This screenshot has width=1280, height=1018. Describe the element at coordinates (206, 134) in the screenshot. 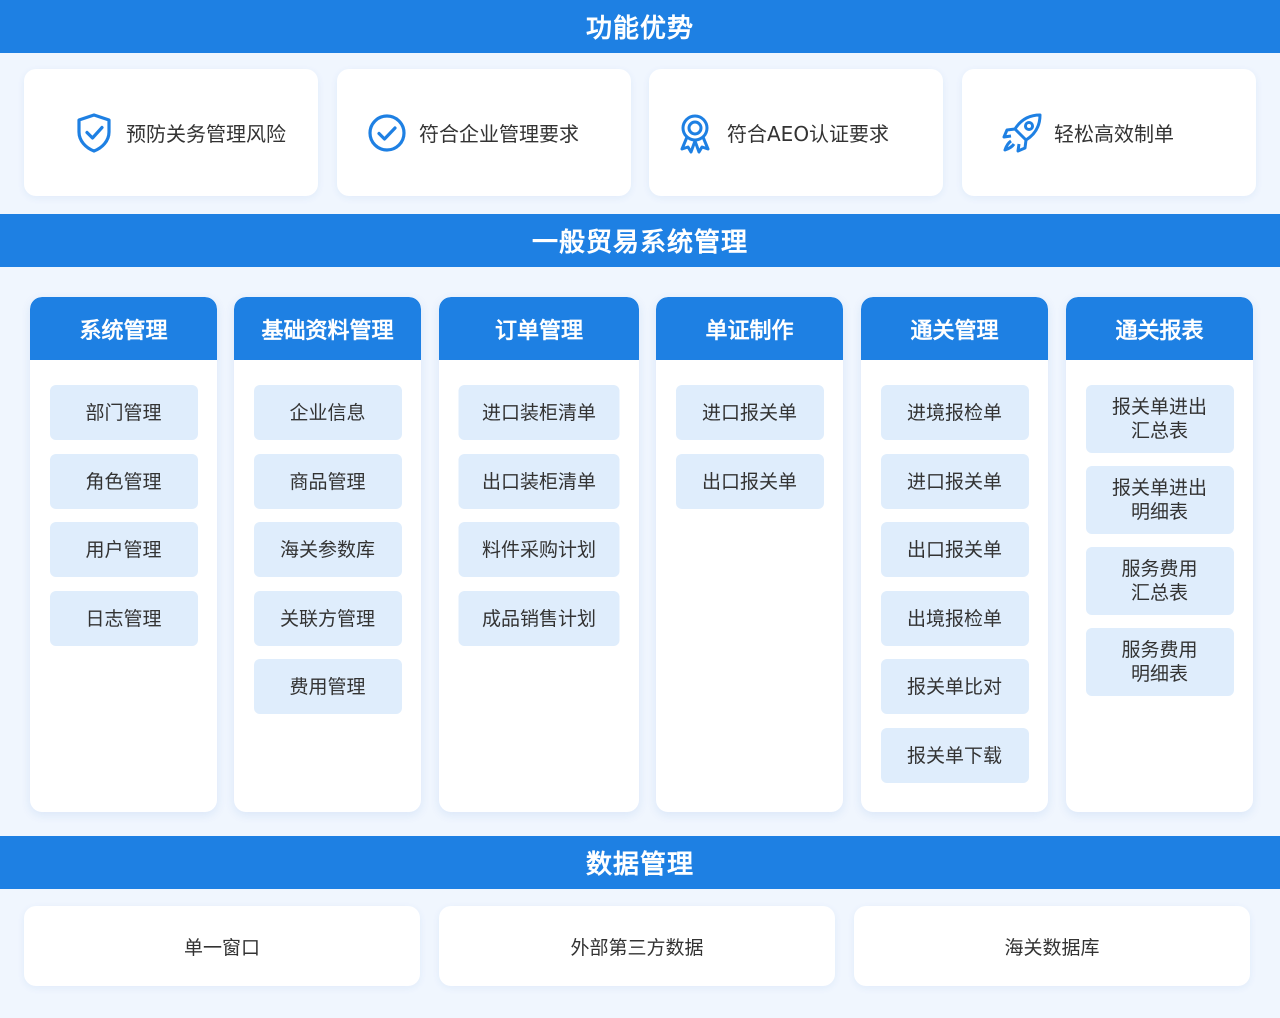

I see `feature-label: 预防关务管理风险` at that location.